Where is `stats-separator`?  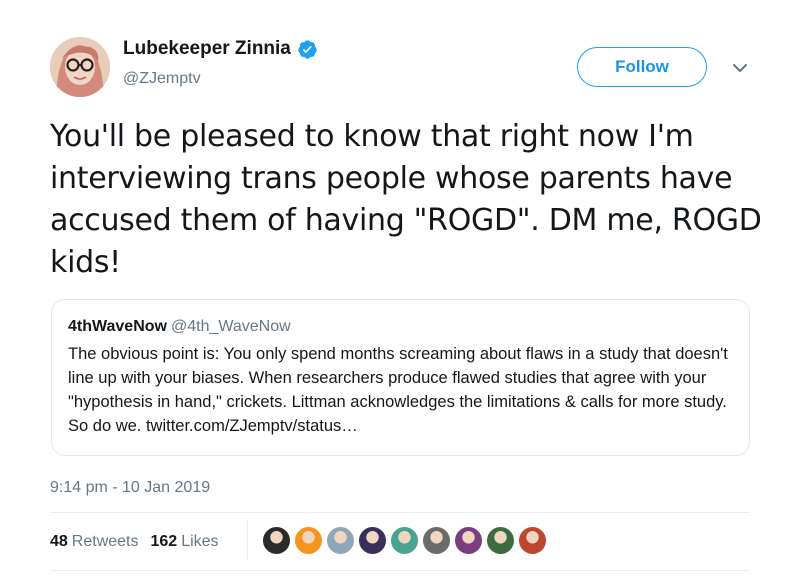
stats-separator is located at coordinates (247, 541).